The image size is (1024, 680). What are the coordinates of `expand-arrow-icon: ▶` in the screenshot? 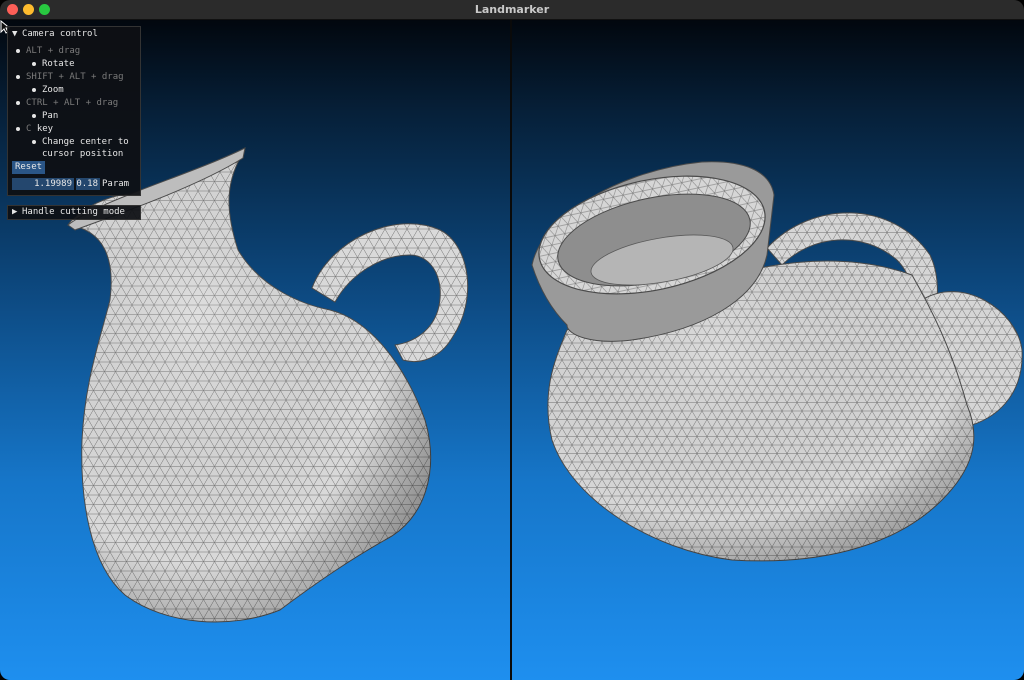 It's located at (15, 212).